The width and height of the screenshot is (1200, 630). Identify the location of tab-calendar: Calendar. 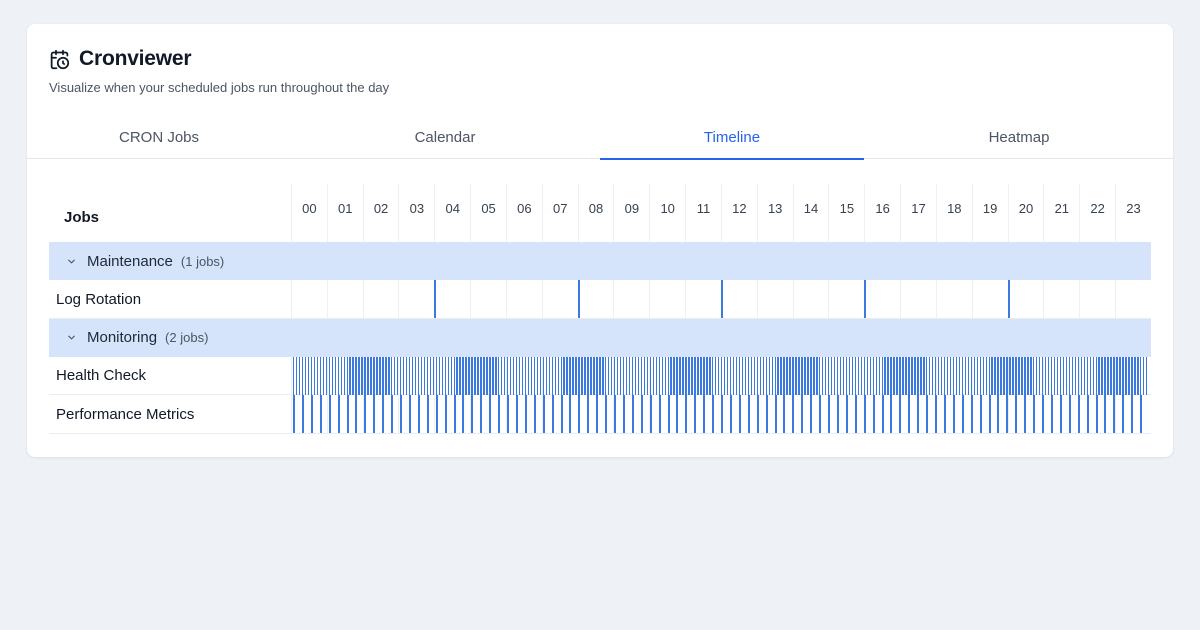
(445, 137).